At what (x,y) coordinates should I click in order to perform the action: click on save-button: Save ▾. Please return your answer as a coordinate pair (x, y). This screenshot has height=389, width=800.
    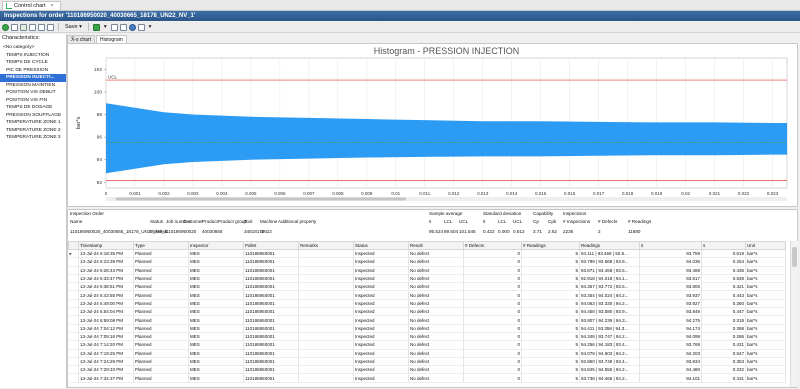
    Looking at the image, I should click on (73, 27).